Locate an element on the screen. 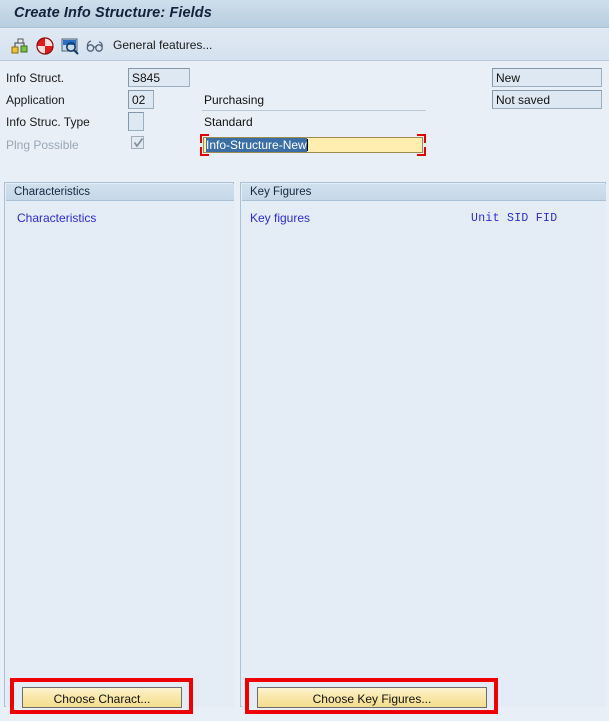 The image size is (609, 721). structure-icon is located at coordinates (20, 46).